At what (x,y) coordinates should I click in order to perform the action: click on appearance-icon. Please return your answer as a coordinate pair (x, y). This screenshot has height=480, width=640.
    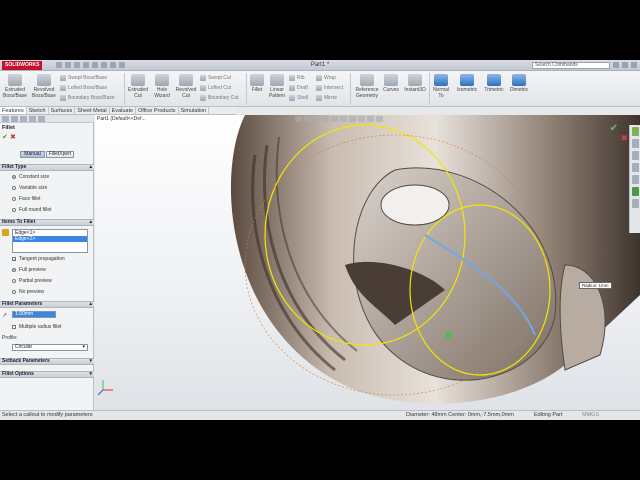
    Looking at the image, I should click on (361, 119).